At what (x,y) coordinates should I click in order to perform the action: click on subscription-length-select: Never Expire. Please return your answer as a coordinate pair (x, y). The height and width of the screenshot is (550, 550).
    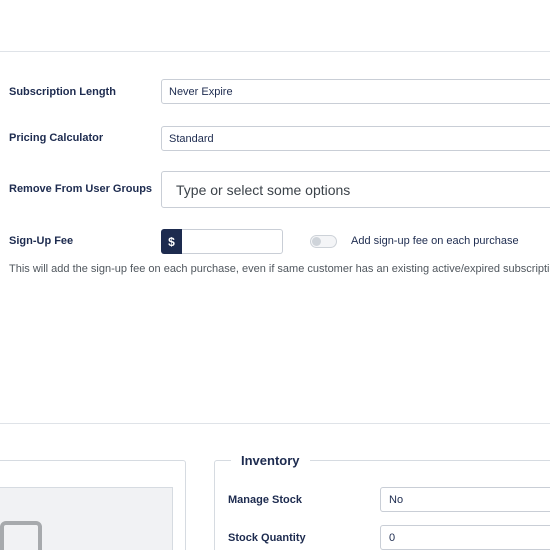
    Looking at the image, I should click on (355, 91).